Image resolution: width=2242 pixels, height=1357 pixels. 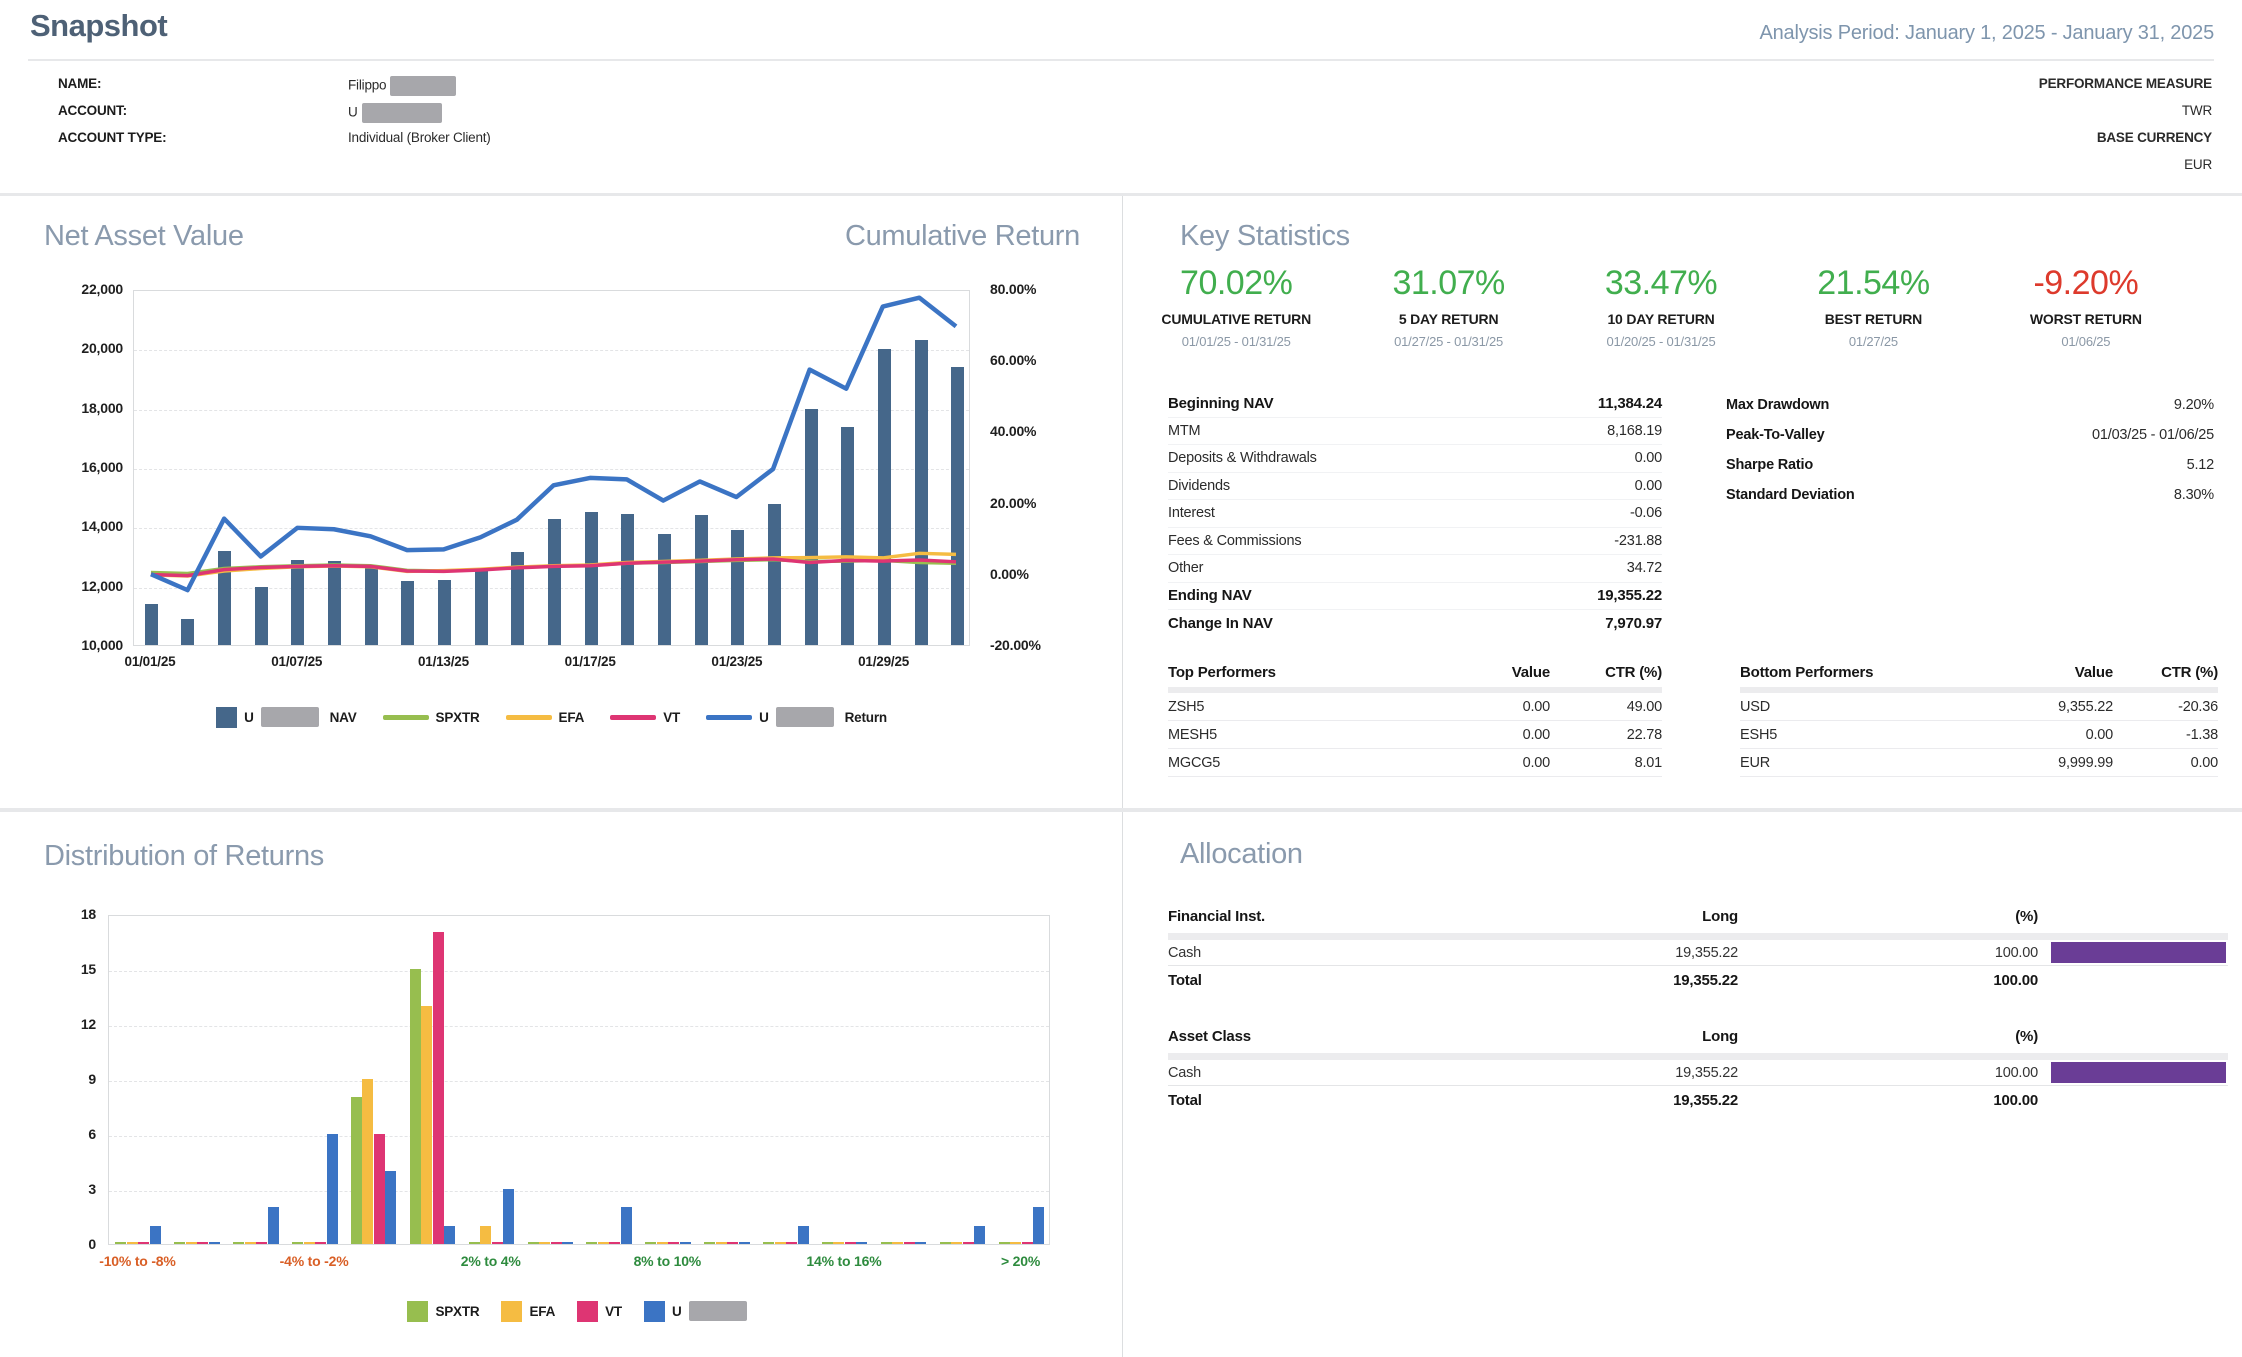 What do you see at coordinates (1648, 458) in the screenshot?
I see `row-value: 0.00` at bounding box center [1648, 458].